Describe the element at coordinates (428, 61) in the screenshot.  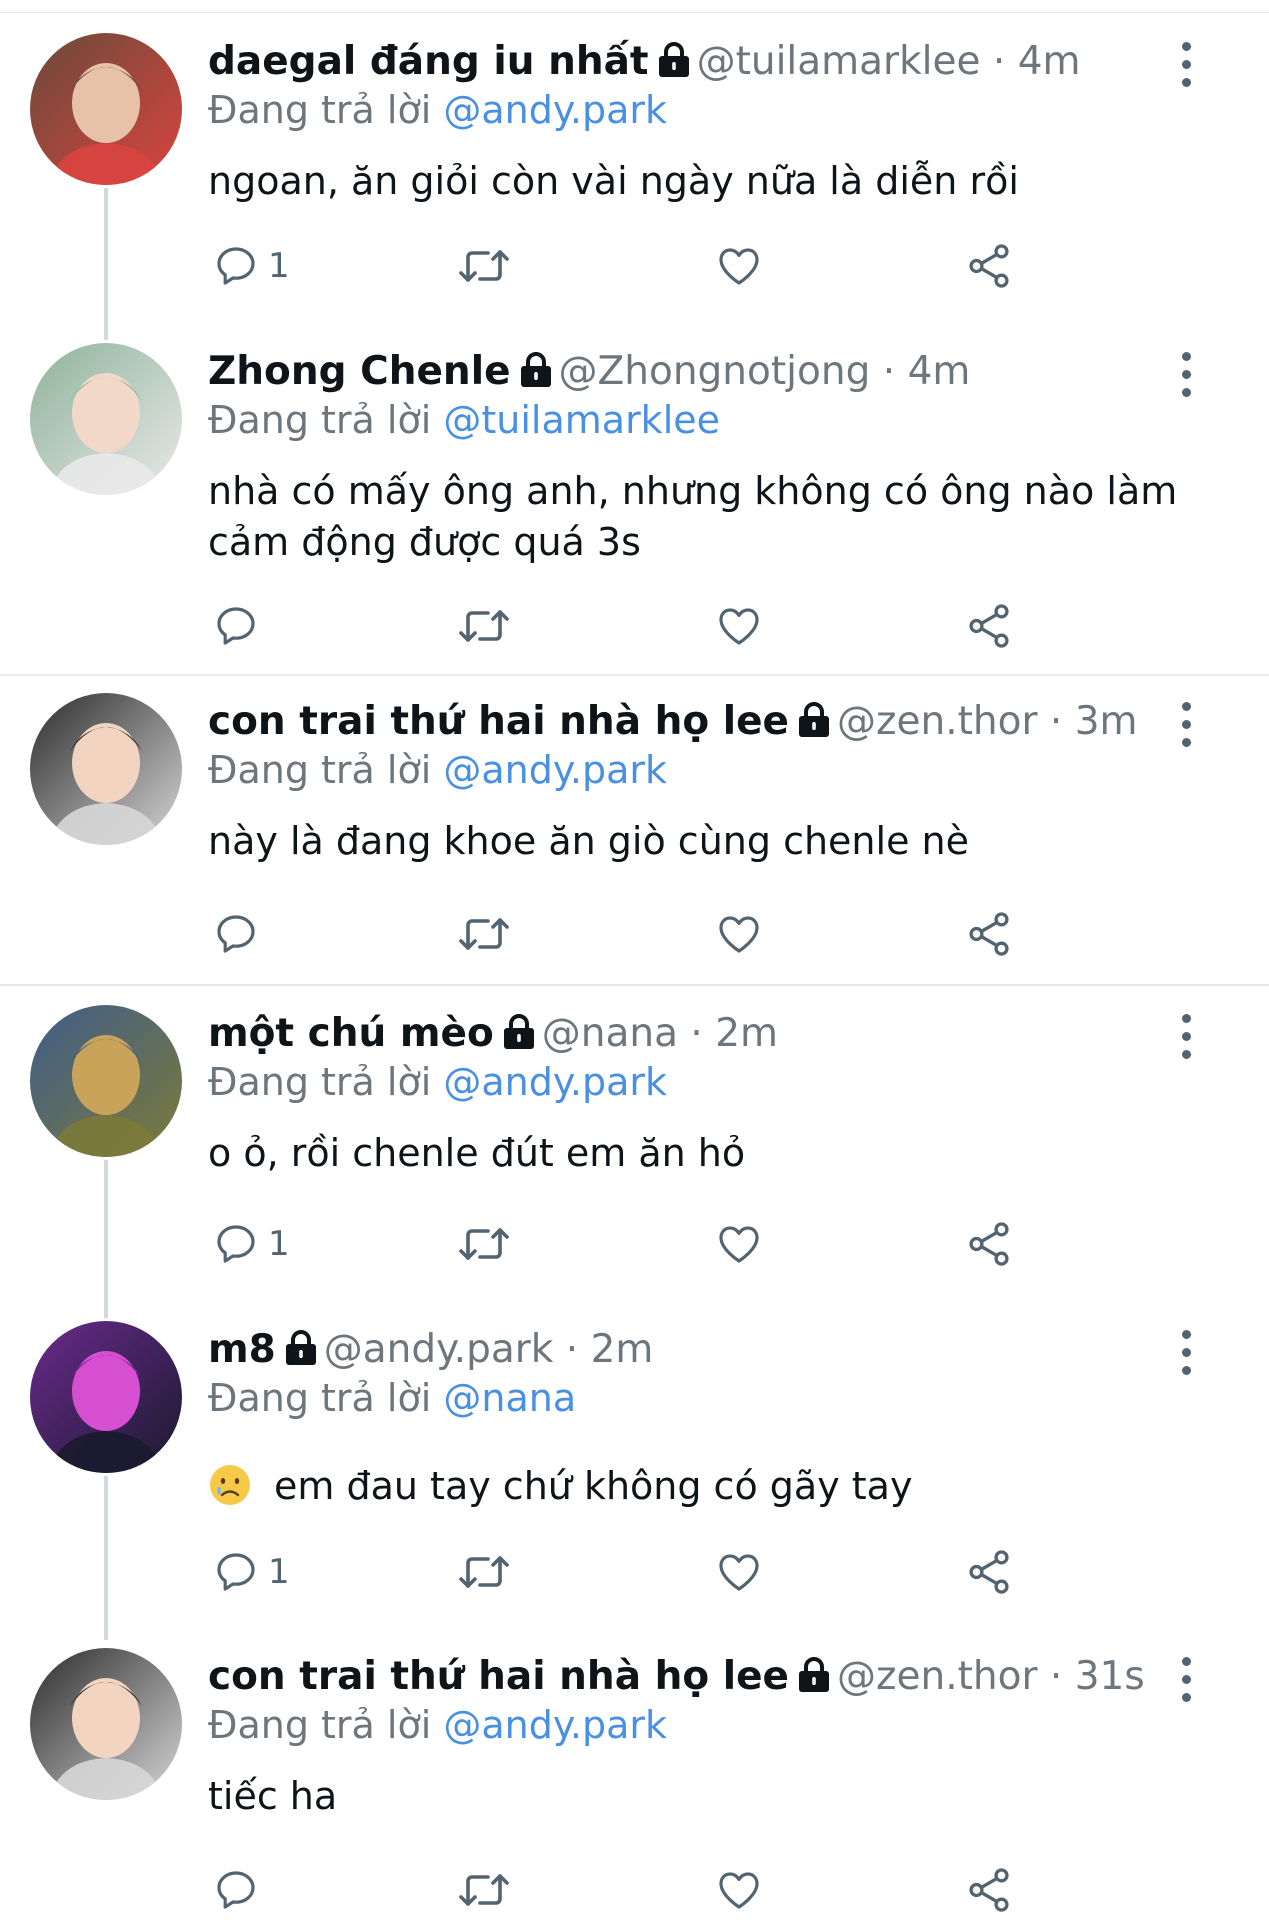
I see `display-name: daegal đáng iu nhất` at that location.